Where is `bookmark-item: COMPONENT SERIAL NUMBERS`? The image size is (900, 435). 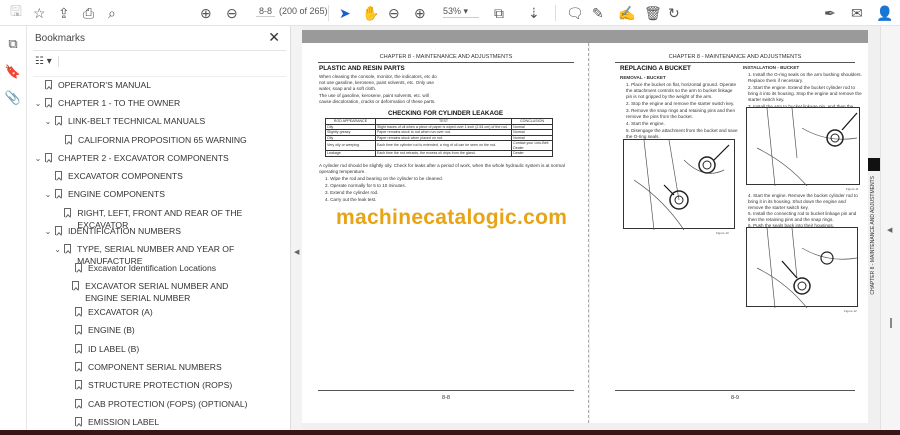 bookmark-item: COMPONENT SERIAL NUMBERS is located at coordinates (163, 368).